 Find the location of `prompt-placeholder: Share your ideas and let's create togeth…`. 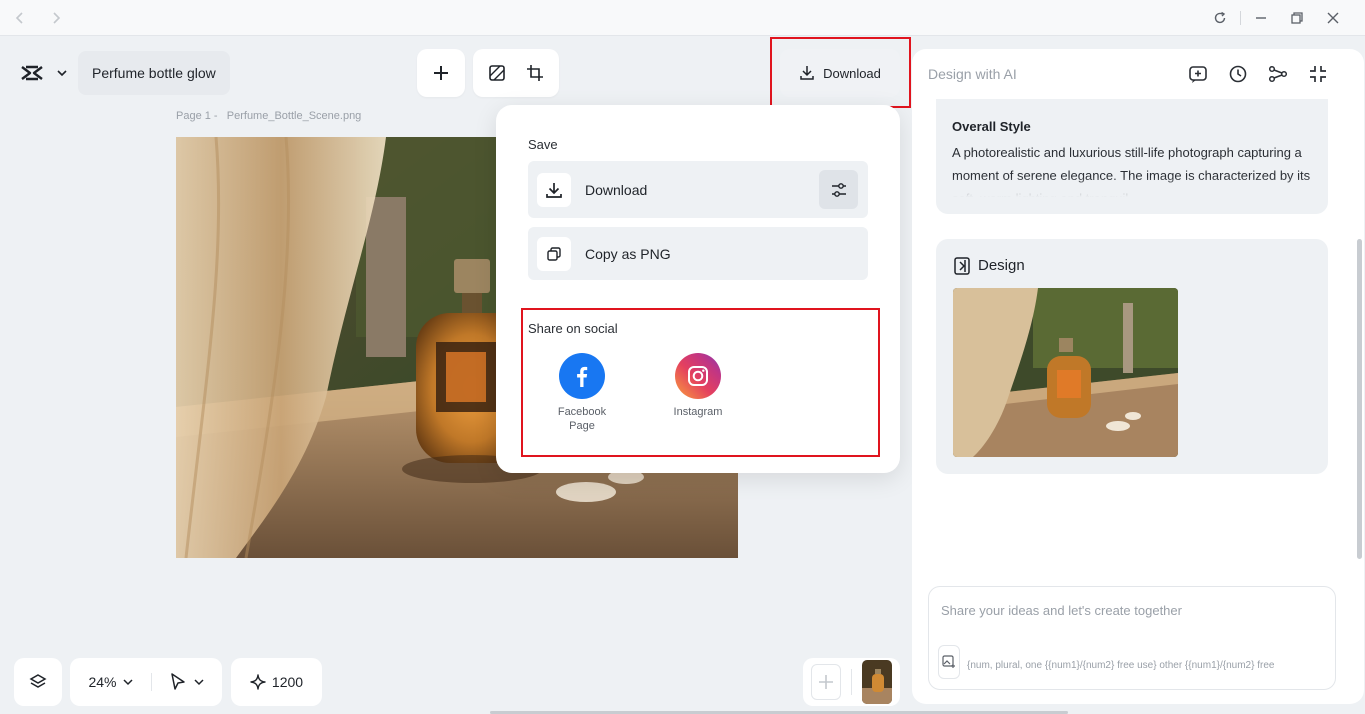

prompt-placeholder: Share your ideas and let's create togeth… is located at coordinates (1061, 610).